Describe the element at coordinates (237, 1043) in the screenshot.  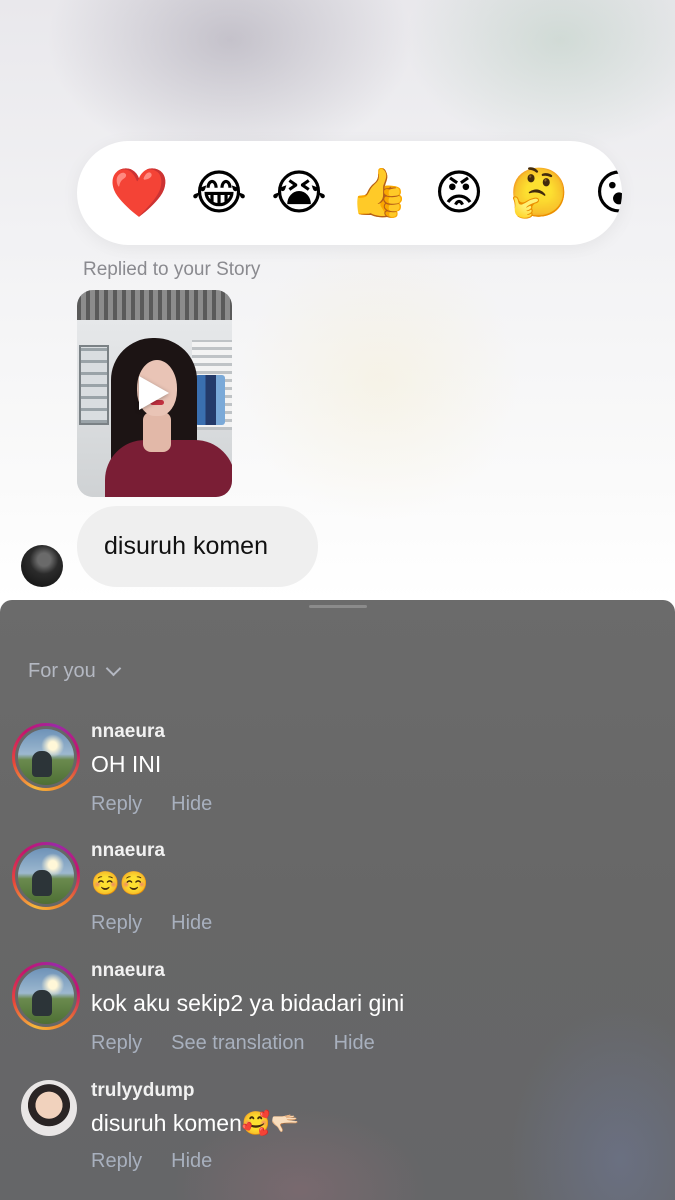
I see `see-translation-button: See translation` at that location.